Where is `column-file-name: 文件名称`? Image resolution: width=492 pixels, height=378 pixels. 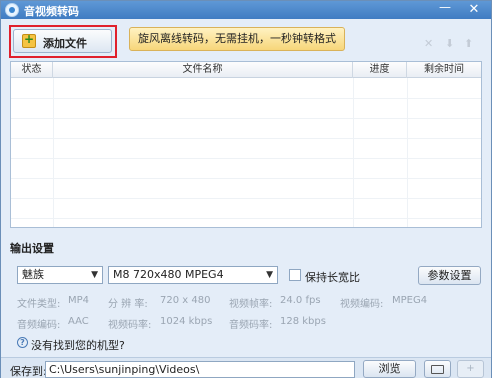
column-file-name: 文件名称 is located at coordinates (203, 70).